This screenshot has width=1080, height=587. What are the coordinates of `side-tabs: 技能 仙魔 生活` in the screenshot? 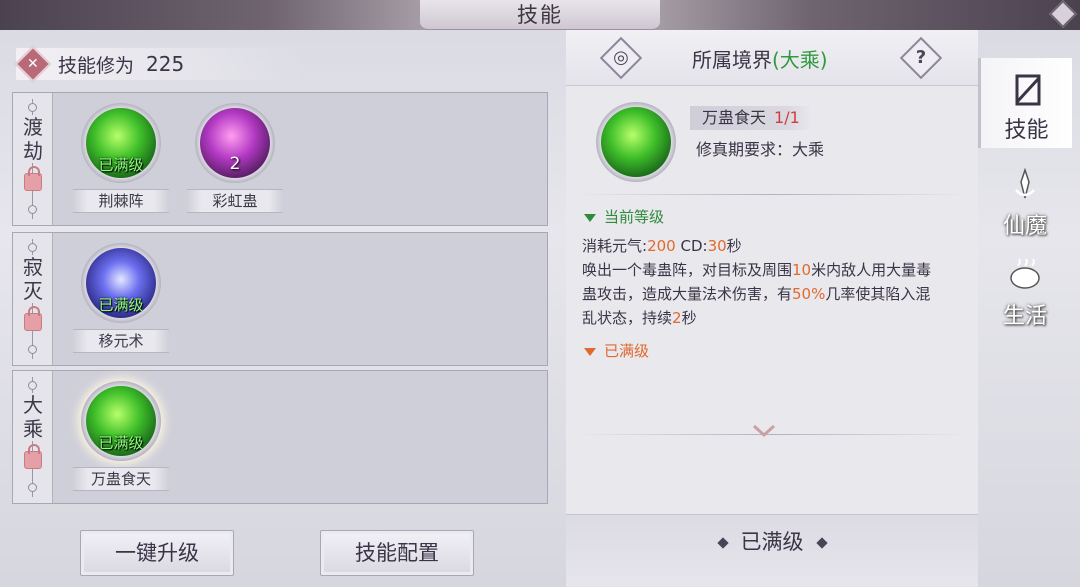 It's located at (1025, 298).